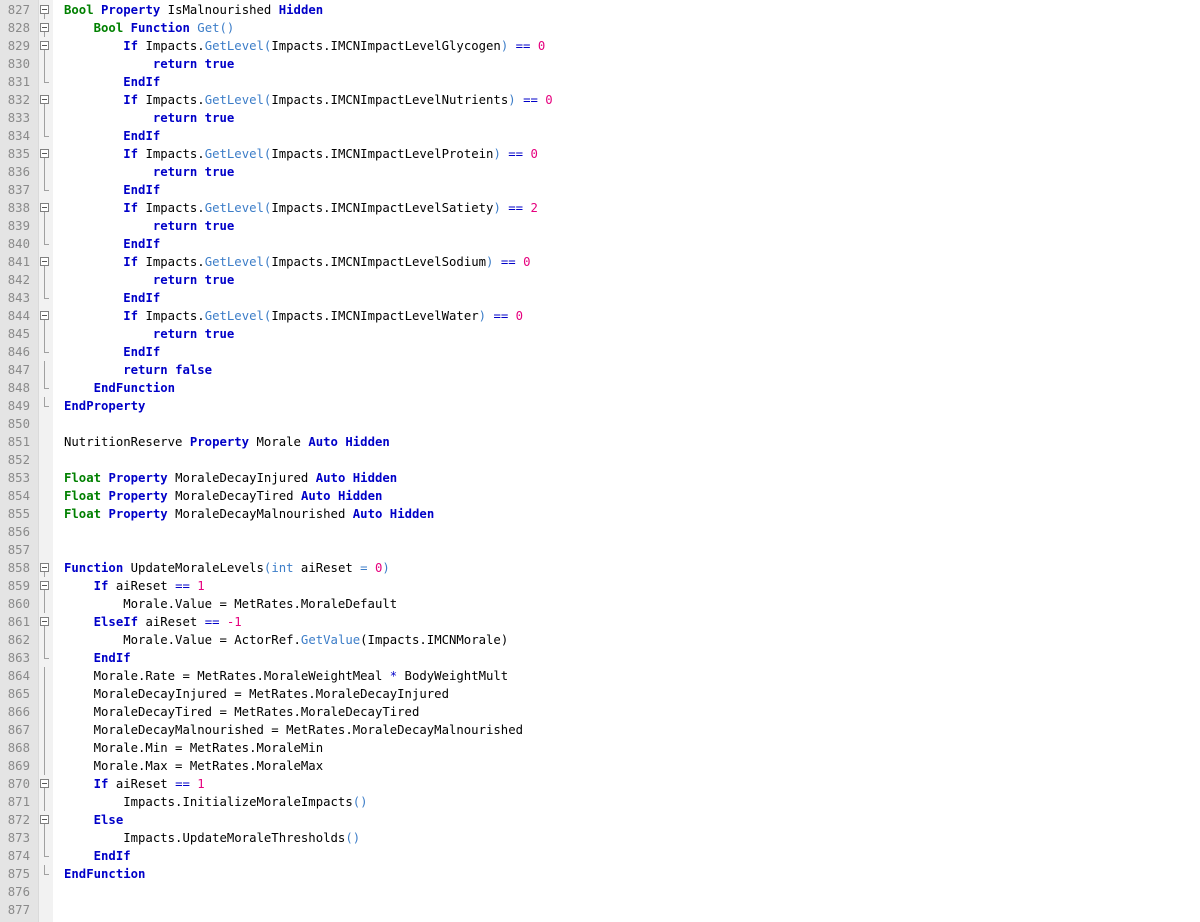 The image size is (1200, 922). What do you see at coordinates (600, 334) in the screenshot?
I see `code-line: 845 return true` at bounding box center [600, 334].